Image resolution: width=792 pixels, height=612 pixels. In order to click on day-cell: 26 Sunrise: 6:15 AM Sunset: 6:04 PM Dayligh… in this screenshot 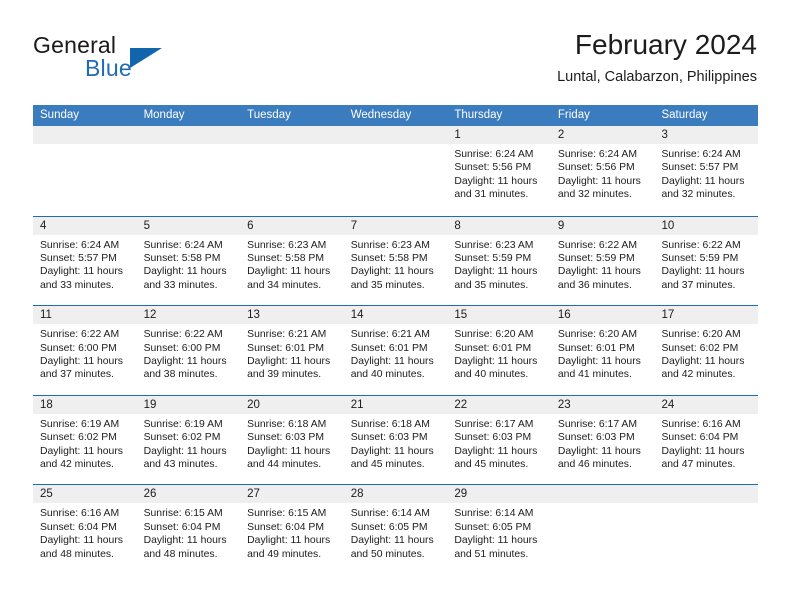, I will do `click(188, 529)`.